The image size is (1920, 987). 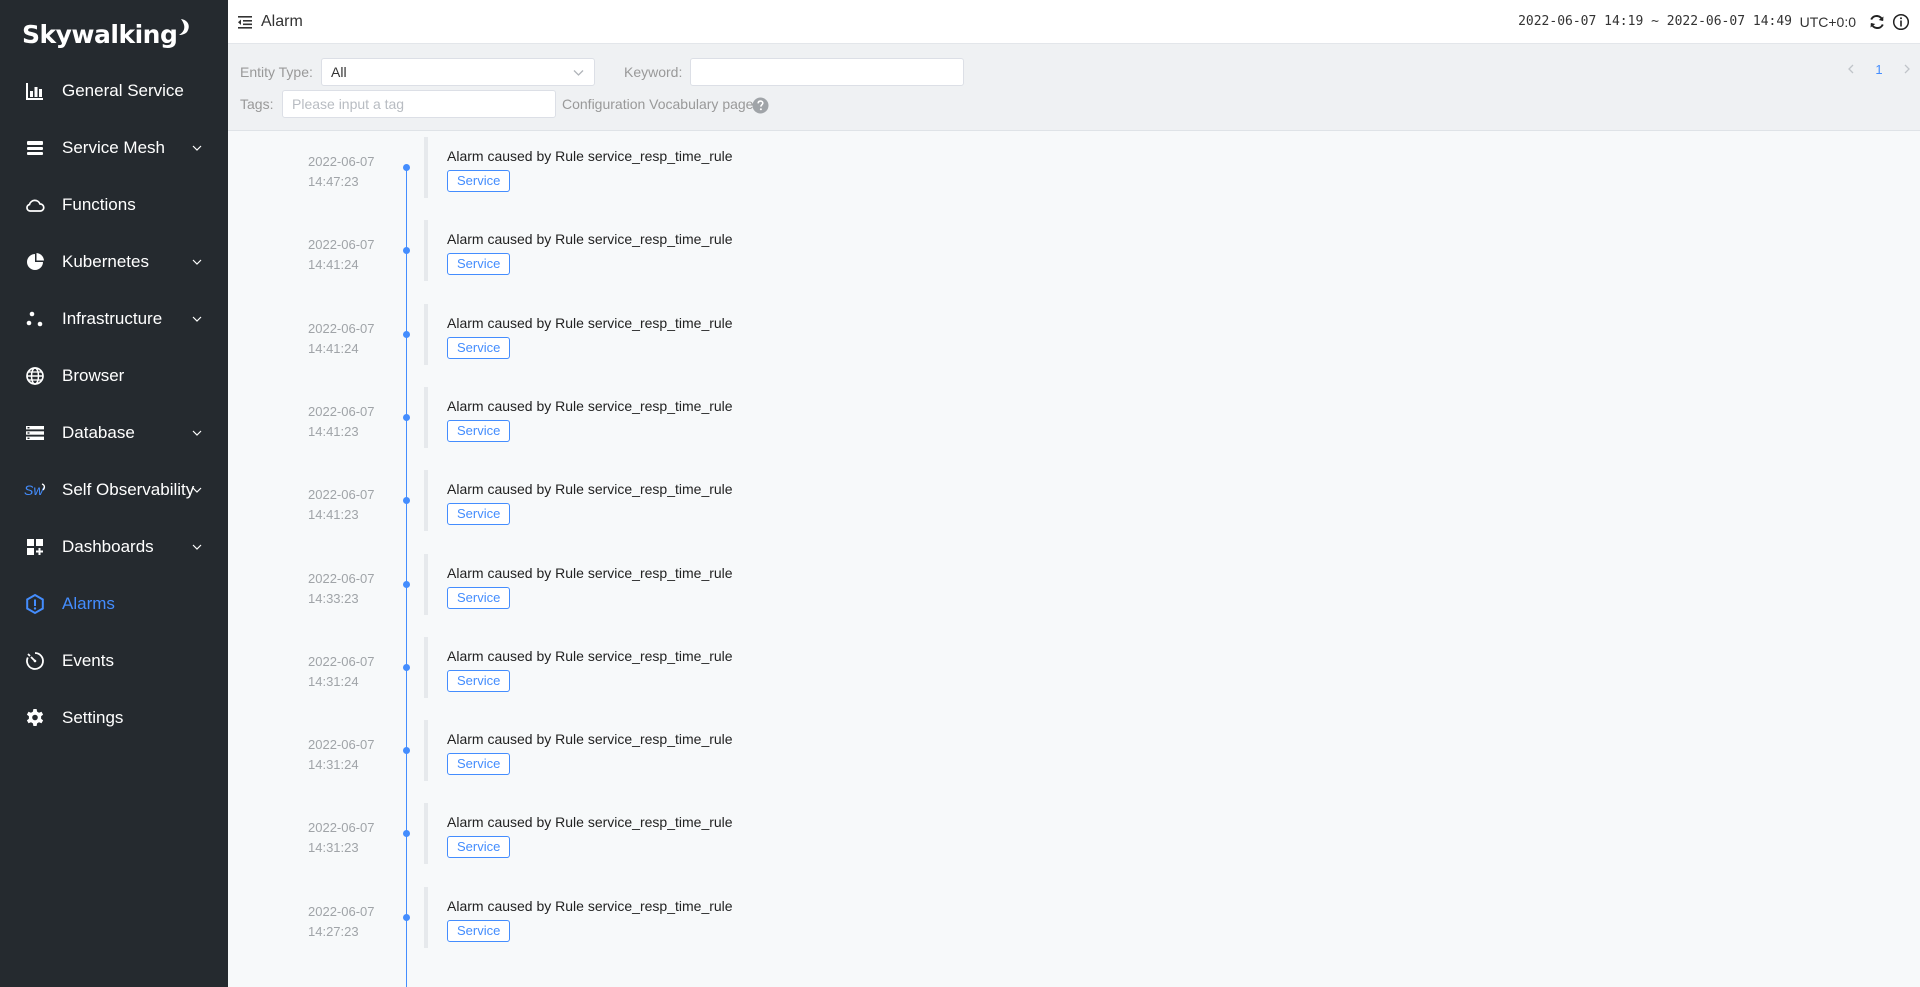 I want to click on entity-type-value: All, so click(x=339, y=72).